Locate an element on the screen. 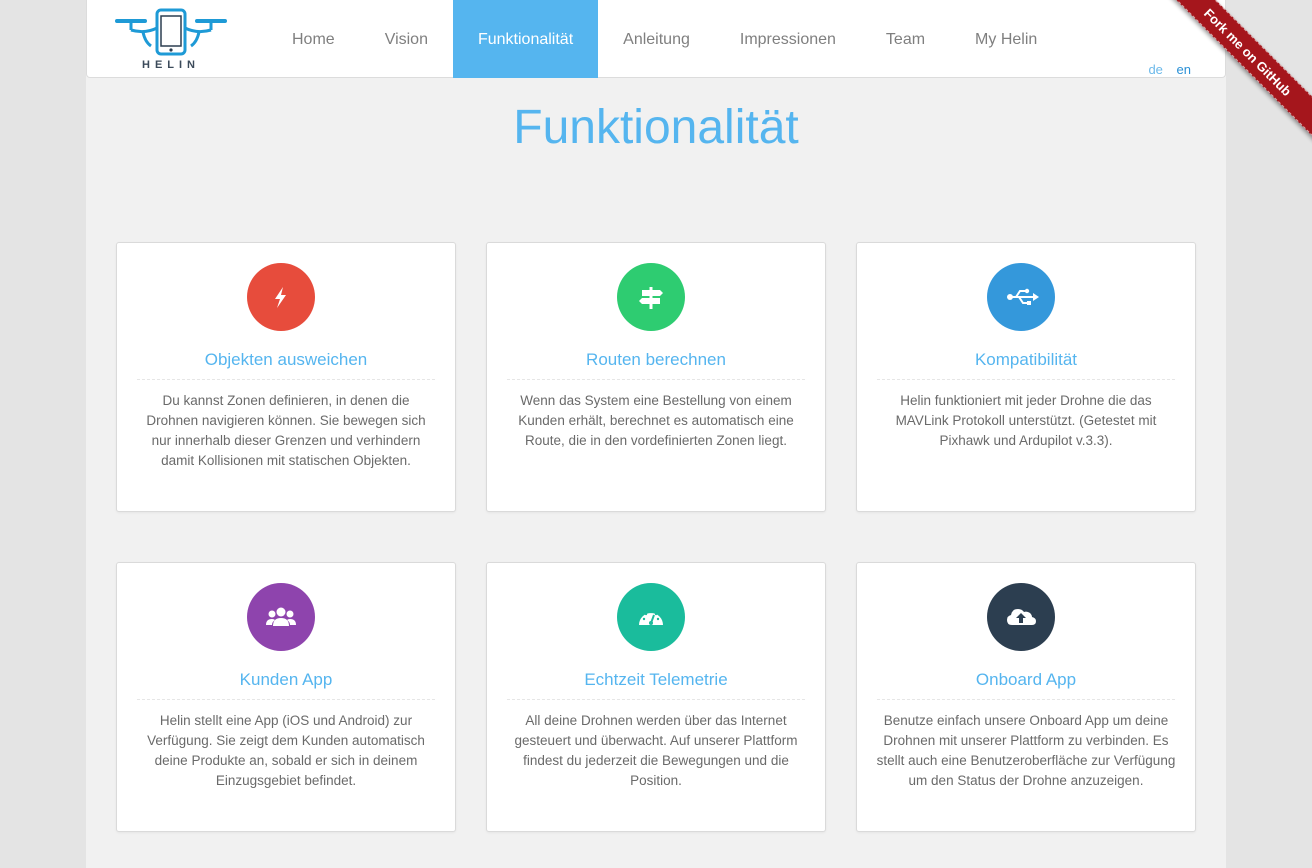 The image size is (1312, 868). lightning-bolt-icon is located at coordinates (280, 297).